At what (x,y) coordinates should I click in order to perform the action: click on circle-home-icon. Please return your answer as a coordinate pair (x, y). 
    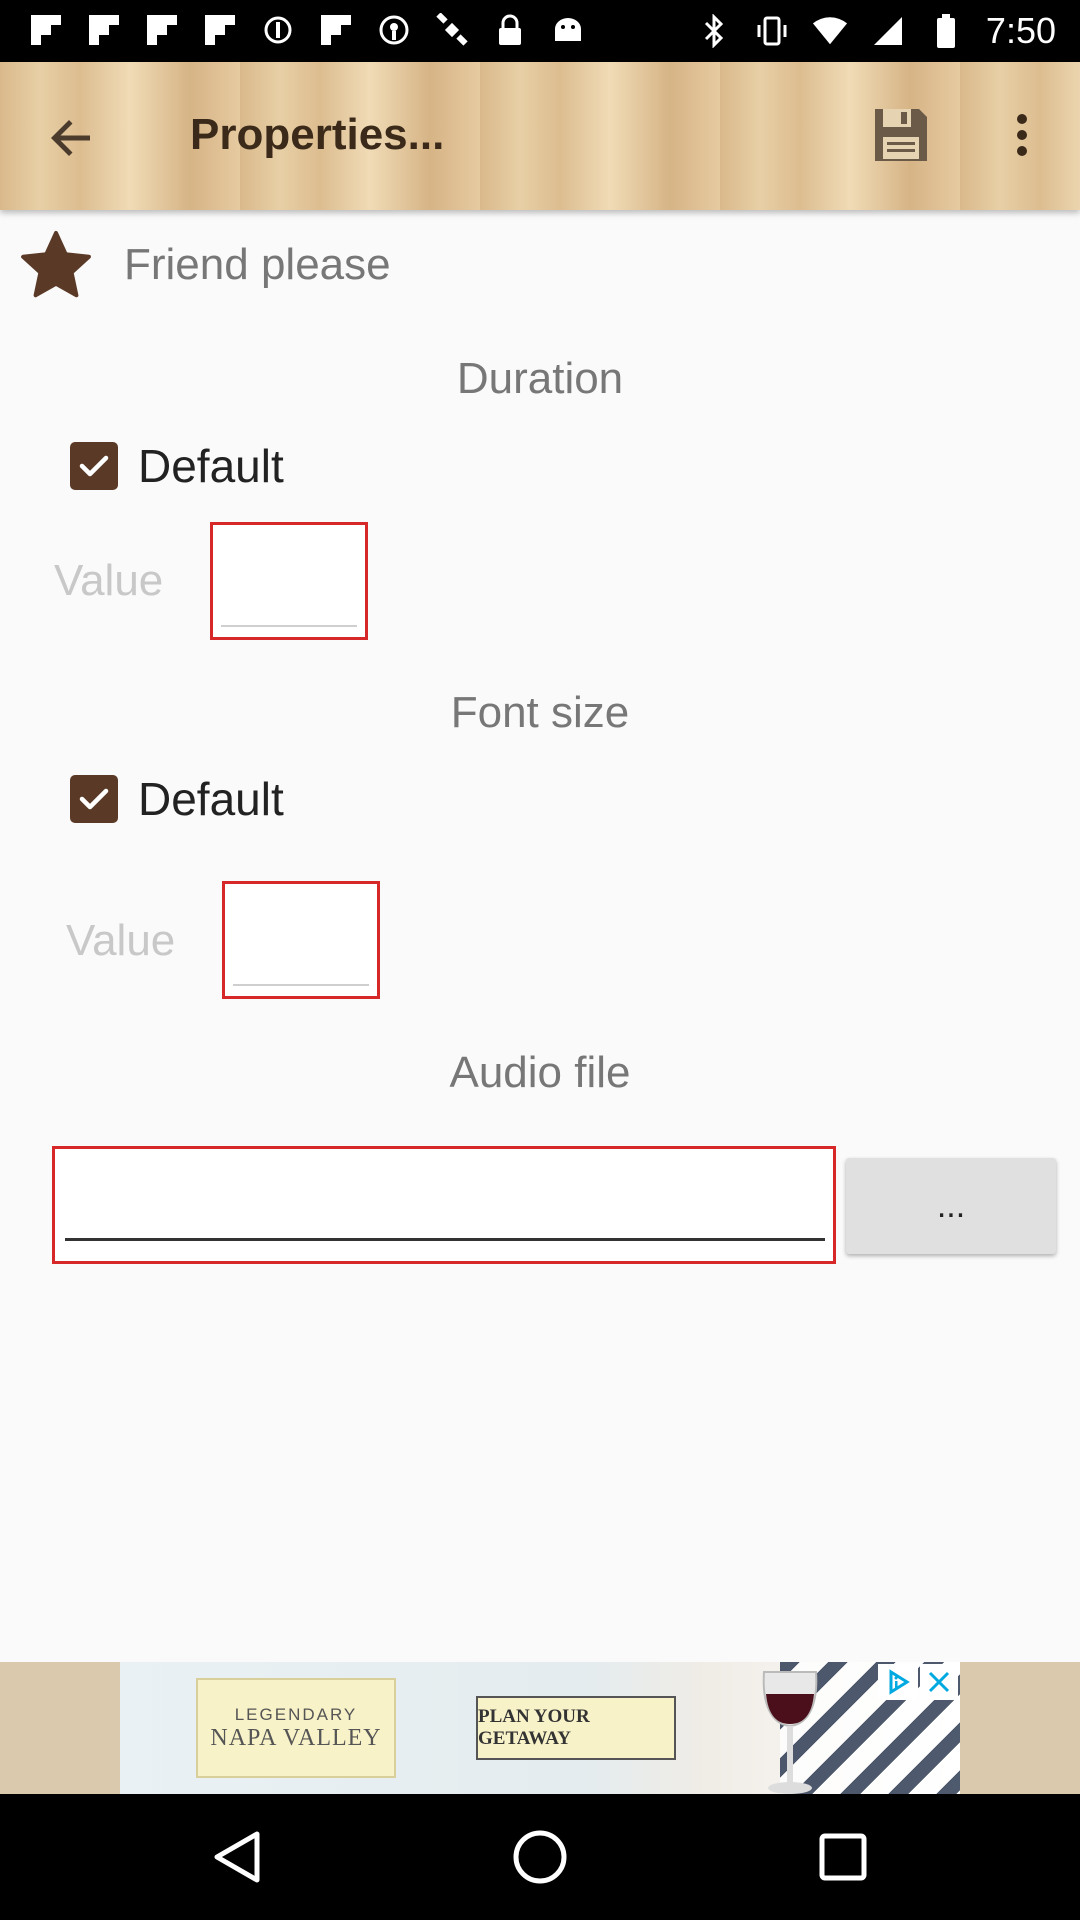
    Looking at the image, I should click on (540, 1857).